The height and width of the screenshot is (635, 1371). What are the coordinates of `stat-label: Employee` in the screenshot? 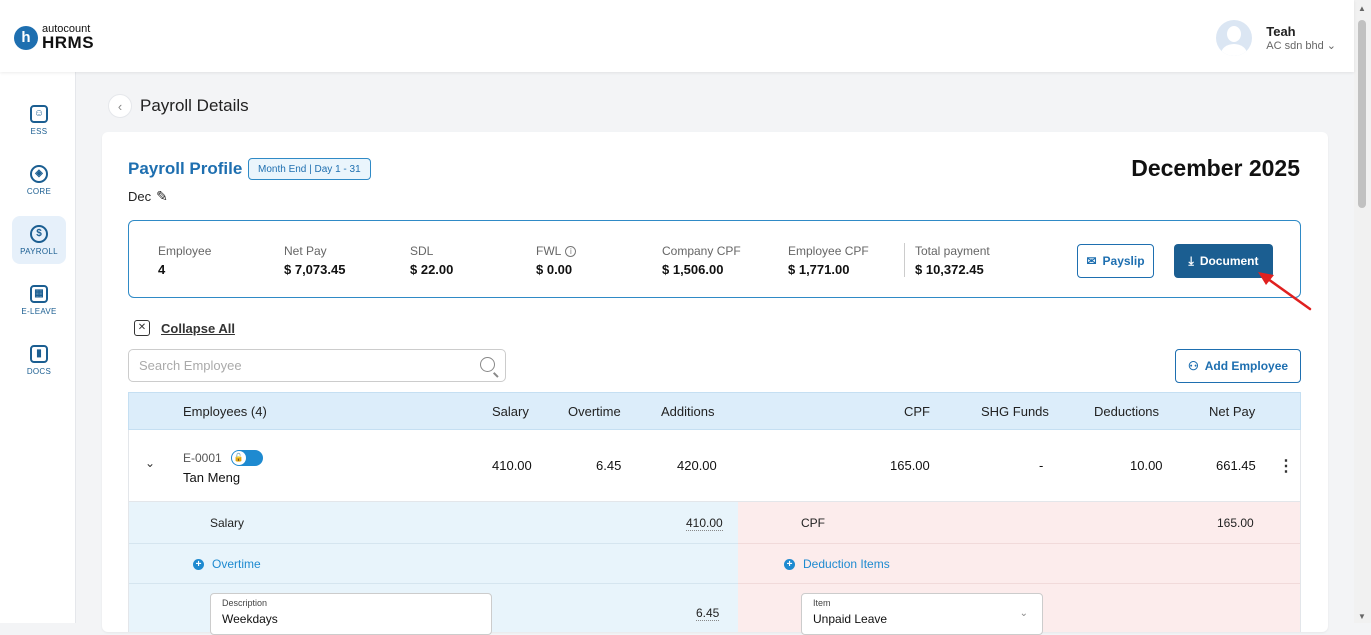 It's located at (185, 251).